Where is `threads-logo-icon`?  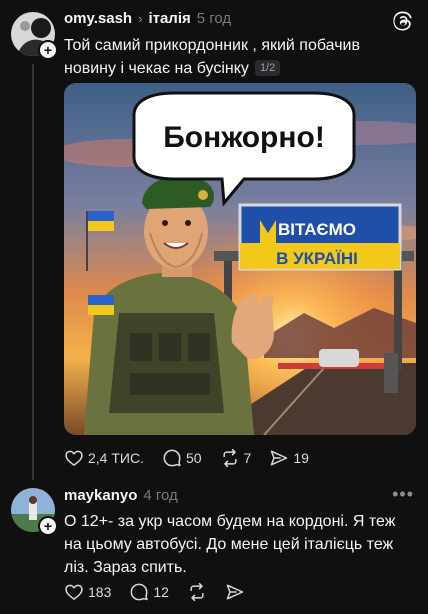 threads-logo-icon is located at coordinates (403, 23).